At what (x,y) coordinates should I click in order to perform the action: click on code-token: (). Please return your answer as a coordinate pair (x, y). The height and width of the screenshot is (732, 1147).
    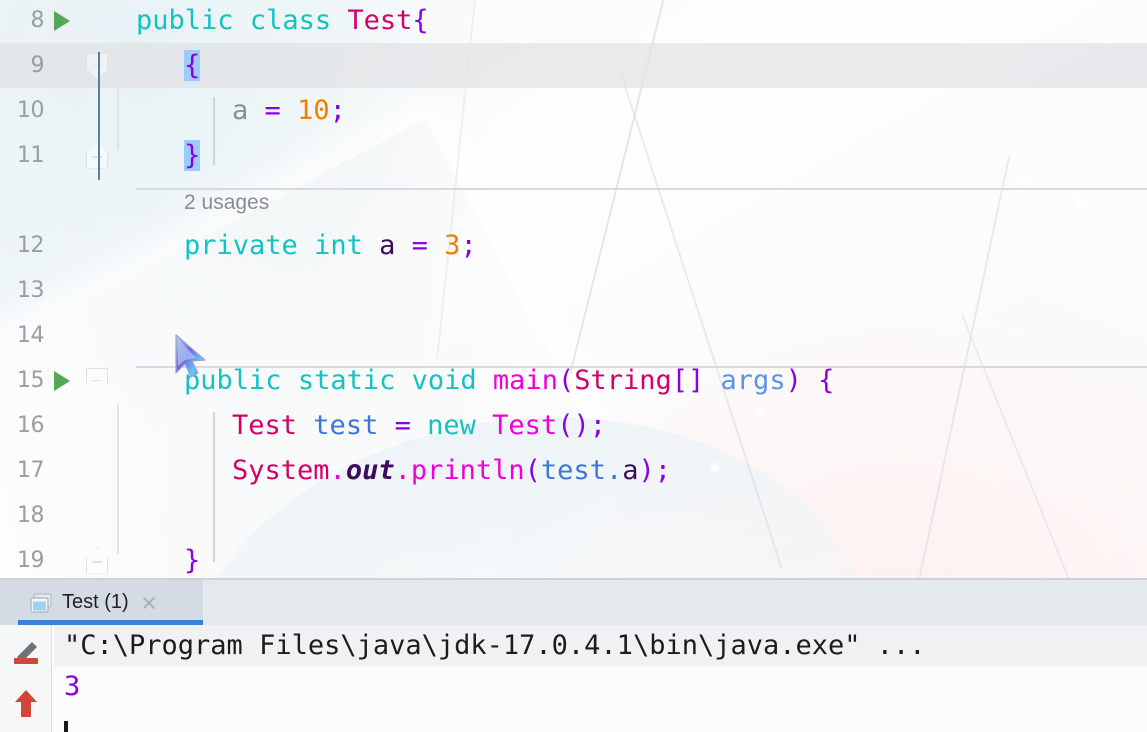
    Looking at the image, I should click on (573, 425).